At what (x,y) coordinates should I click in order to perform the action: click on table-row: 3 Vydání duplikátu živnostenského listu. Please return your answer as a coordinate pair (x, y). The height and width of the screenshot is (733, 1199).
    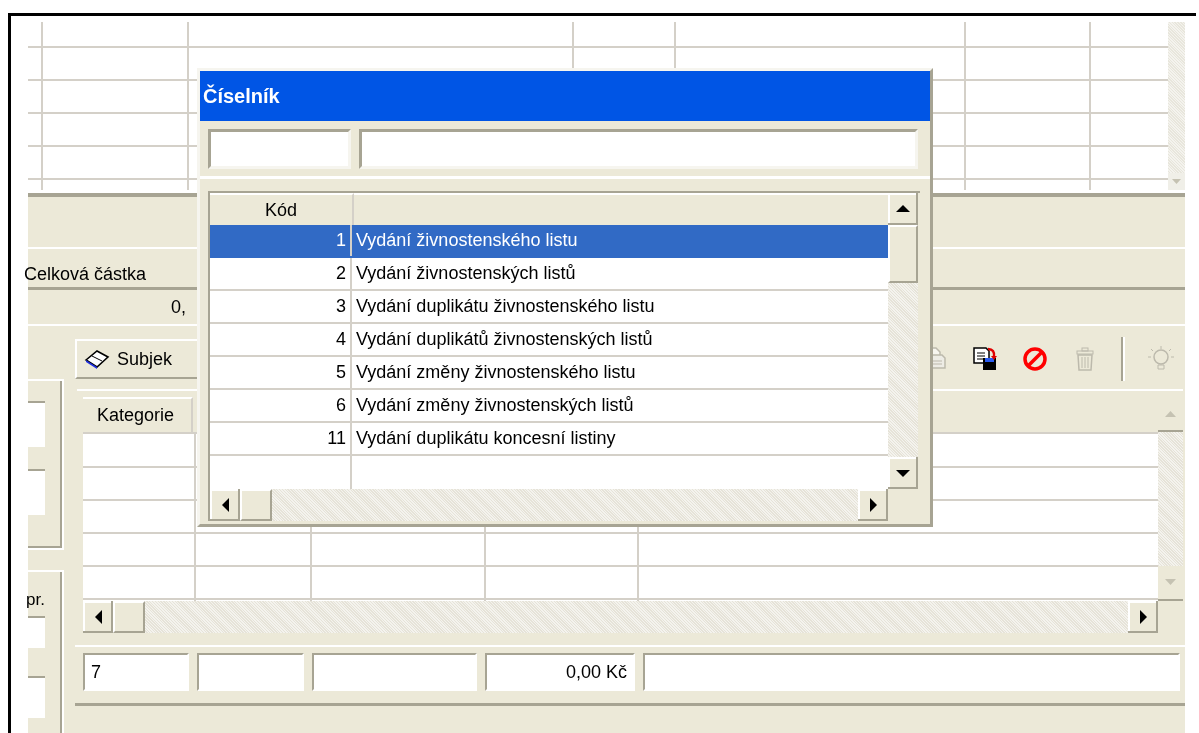
    Looking at the image, I should click on (549, 307).